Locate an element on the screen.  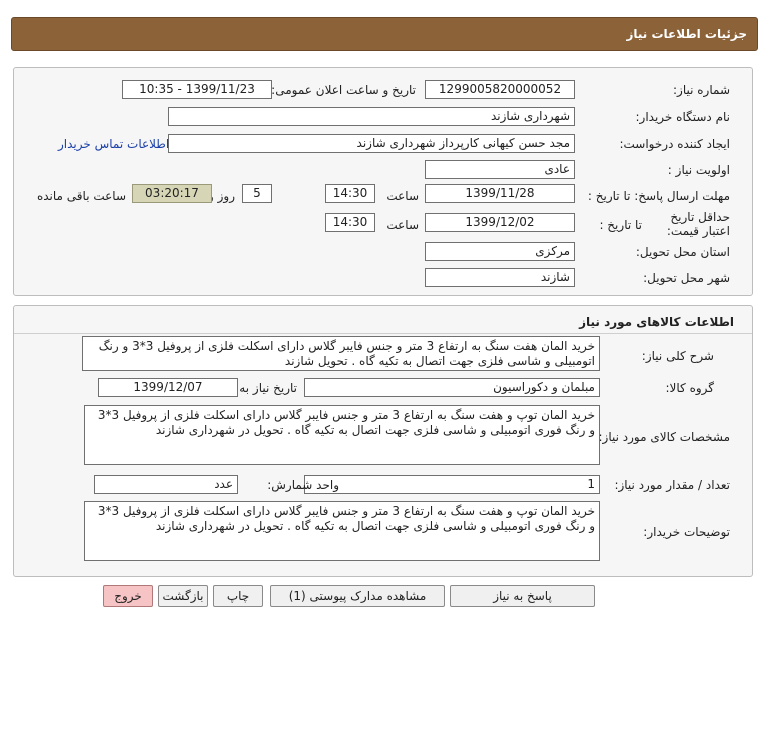
city-field: شازند is located at coordinates (500, 277).